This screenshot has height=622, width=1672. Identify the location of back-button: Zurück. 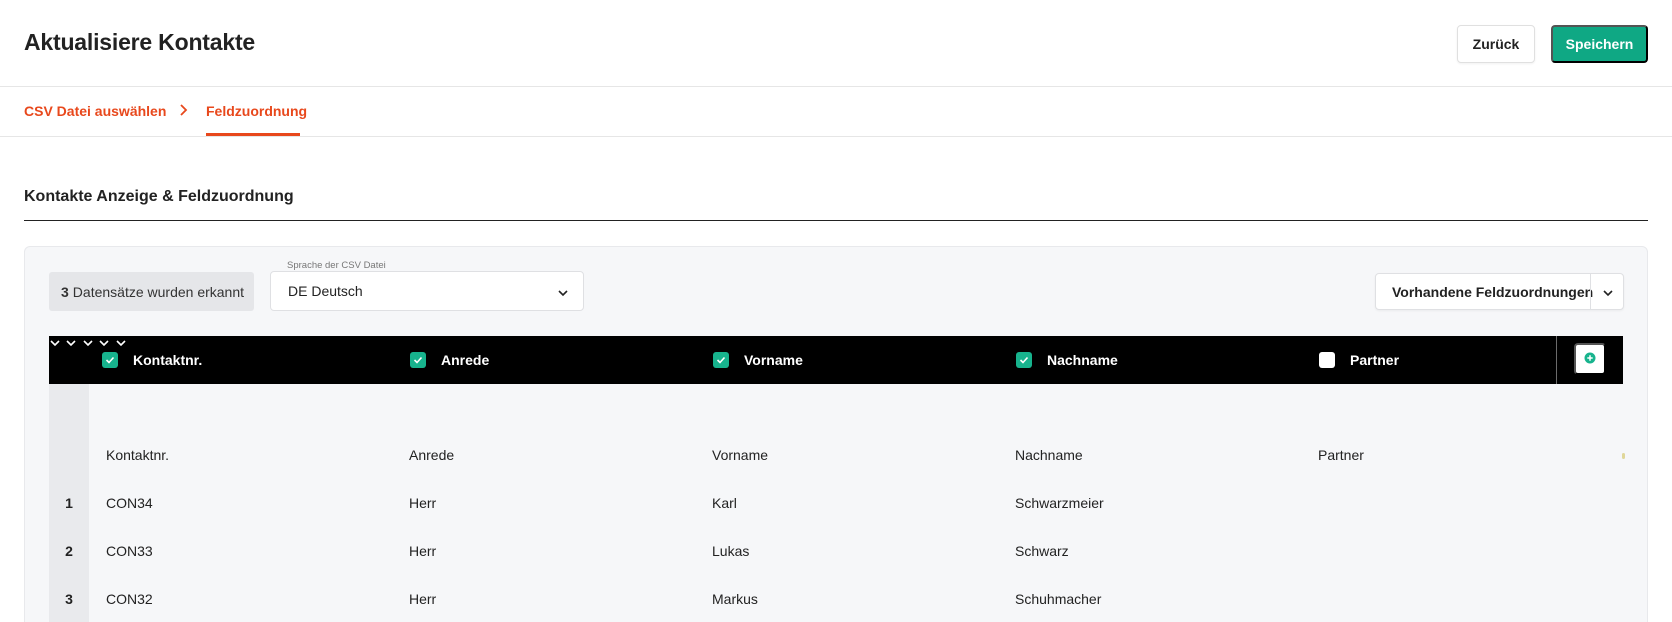
(1496, 44).